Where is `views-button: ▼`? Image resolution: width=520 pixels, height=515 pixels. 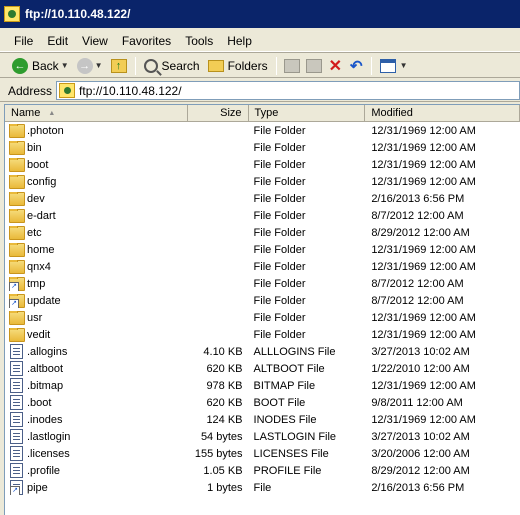
views-button: ▼ is located at coordinates (394, 66).